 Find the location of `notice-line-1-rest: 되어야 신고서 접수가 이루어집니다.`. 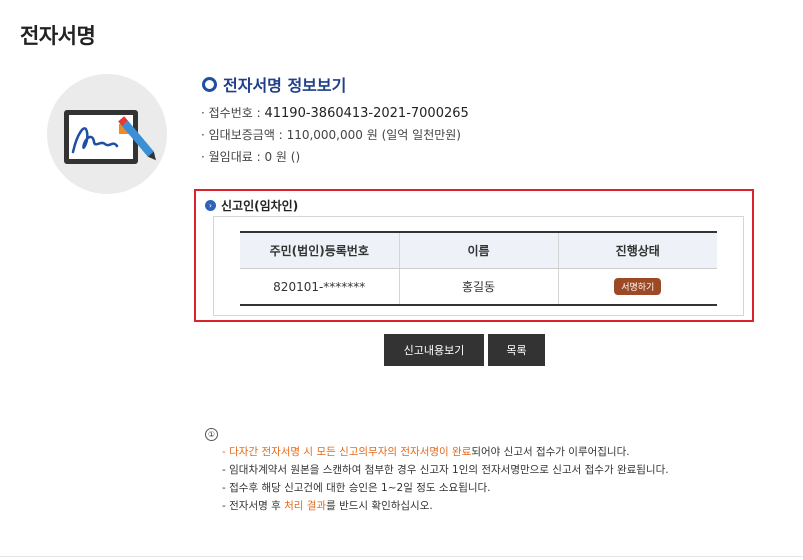

notice-line-1-rest: 되어야 신고서 접수가 이루어집니다. is located at coordinates (550, 452).